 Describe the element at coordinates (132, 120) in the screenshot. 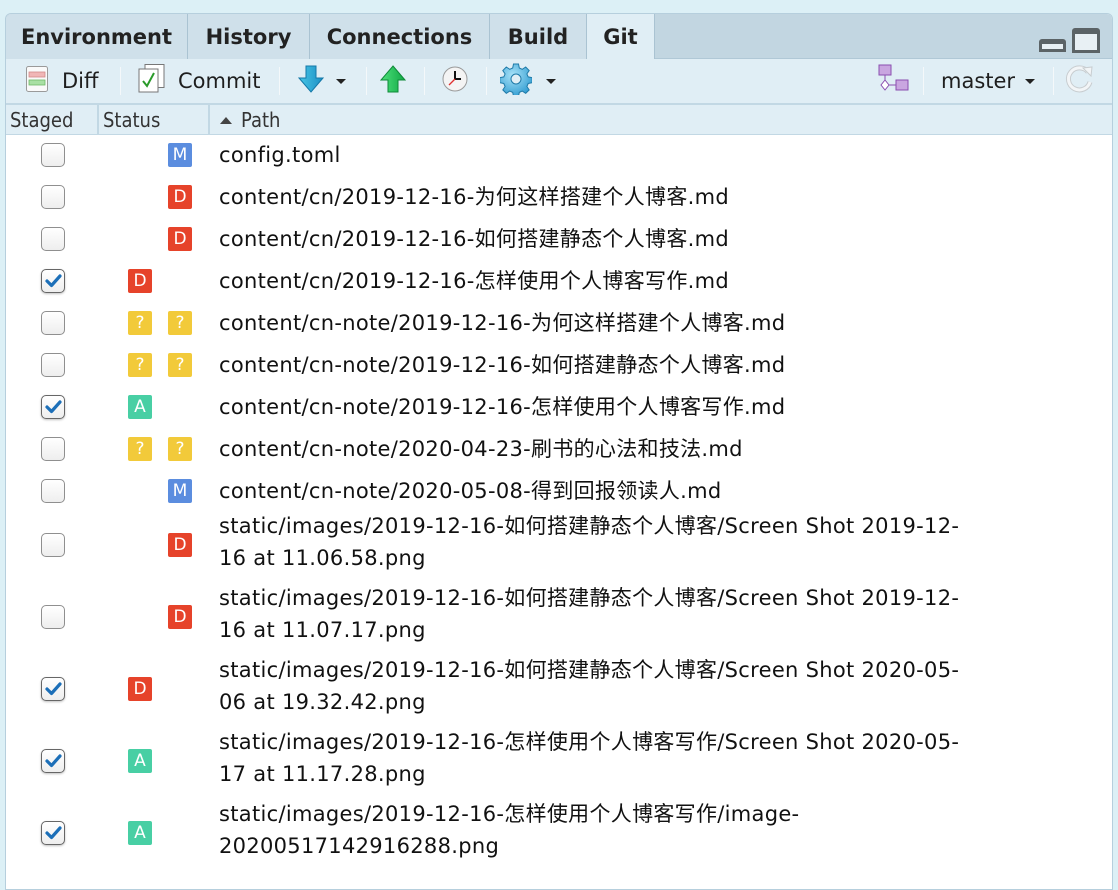

I see `column-header-status-label: Status` at that location.